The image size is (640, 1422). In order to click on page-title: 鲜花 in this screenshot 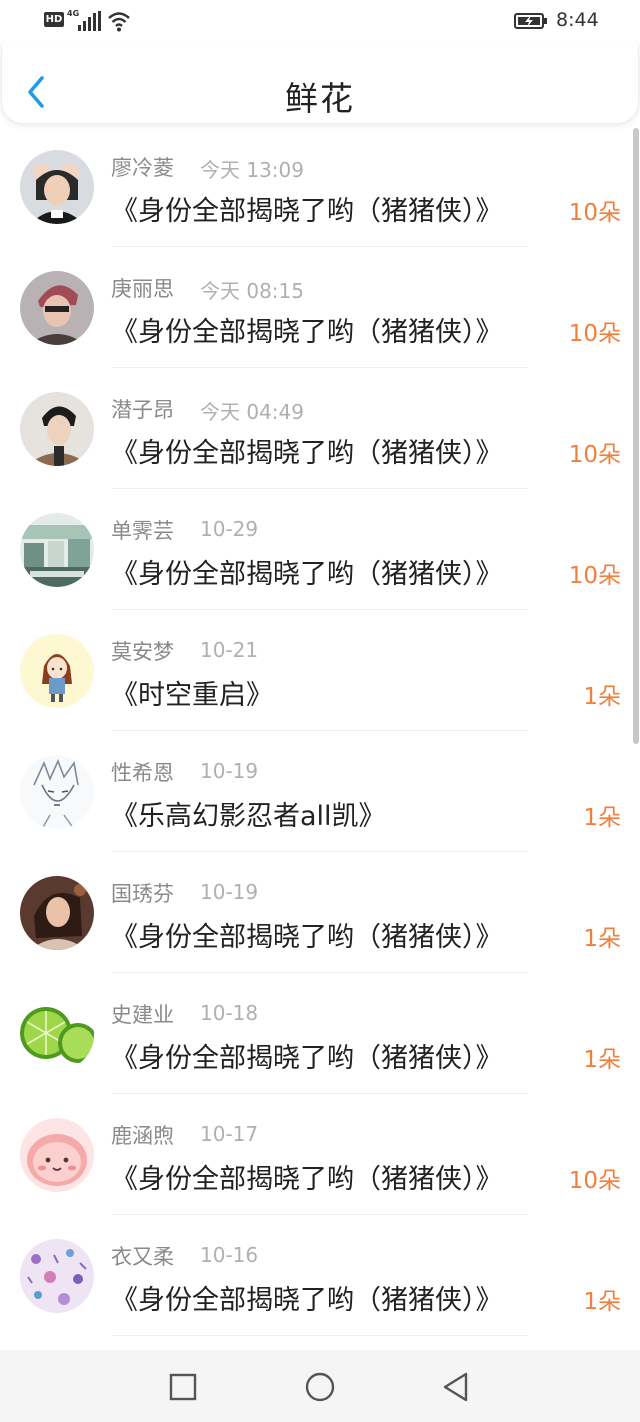, I will do `click(320, 98)`.